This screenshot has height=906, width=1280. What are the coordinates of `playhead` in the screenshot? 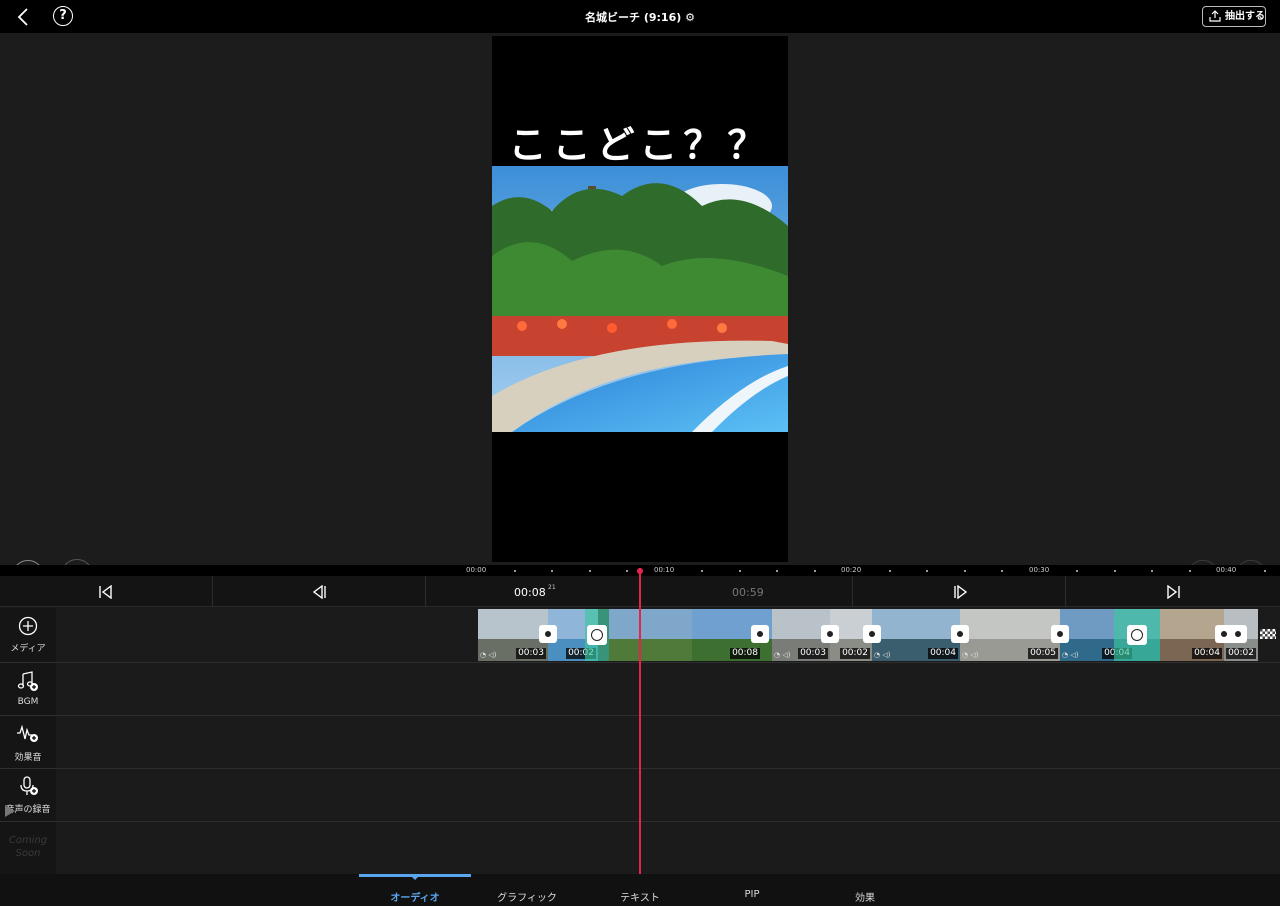 It's located at (640, 721).